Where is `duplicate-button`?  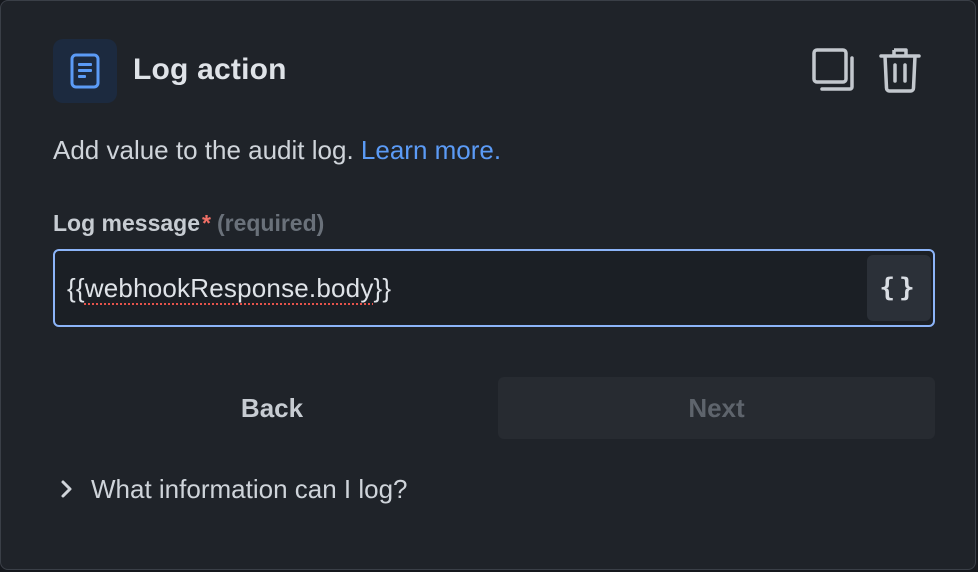 duplicate-button is located at coordinates (834, 70).